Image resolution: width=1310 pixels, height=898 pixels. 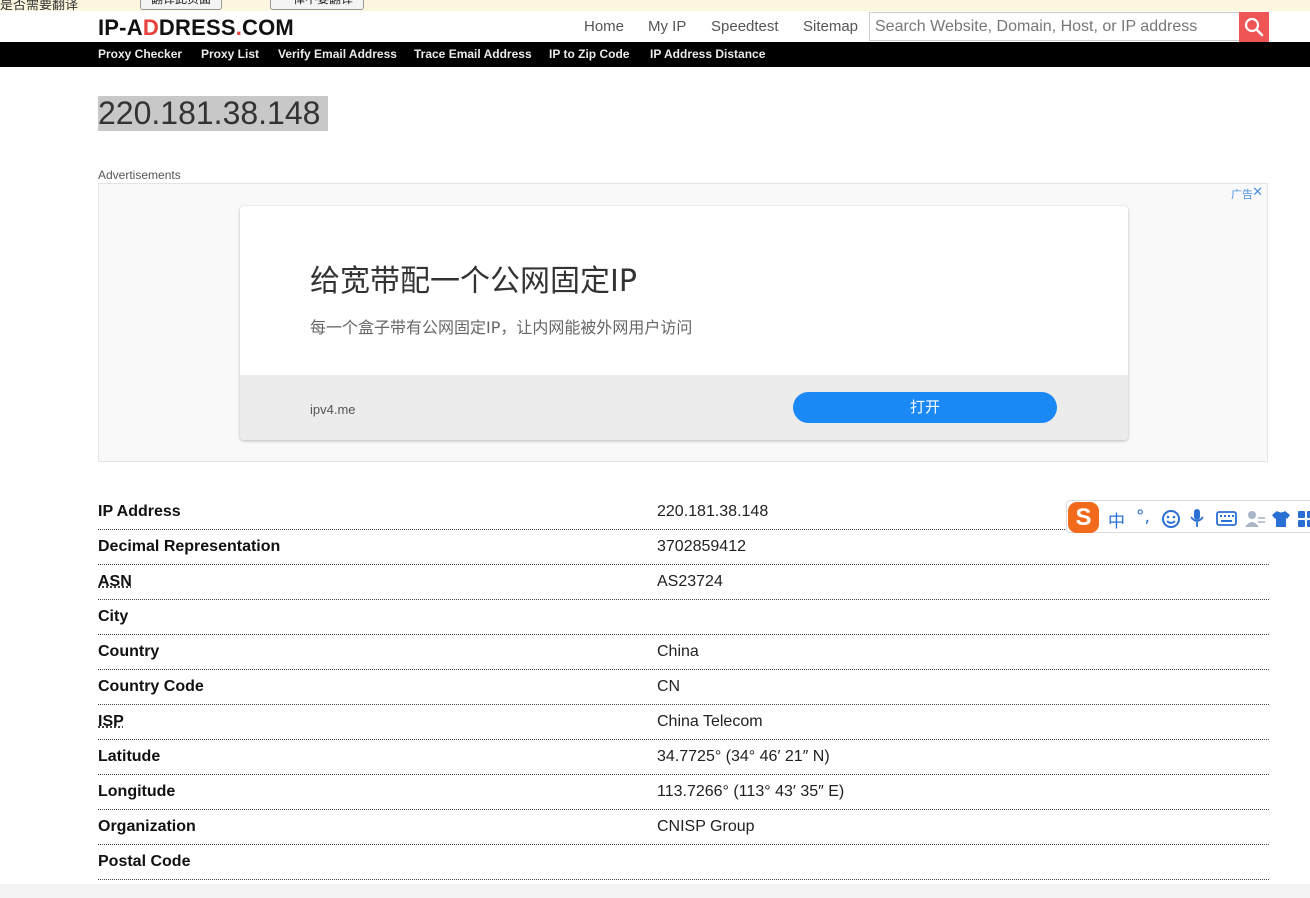 I want to click on subnav-proxy-checker: Proxy Checker, so click(x=140, y=54).